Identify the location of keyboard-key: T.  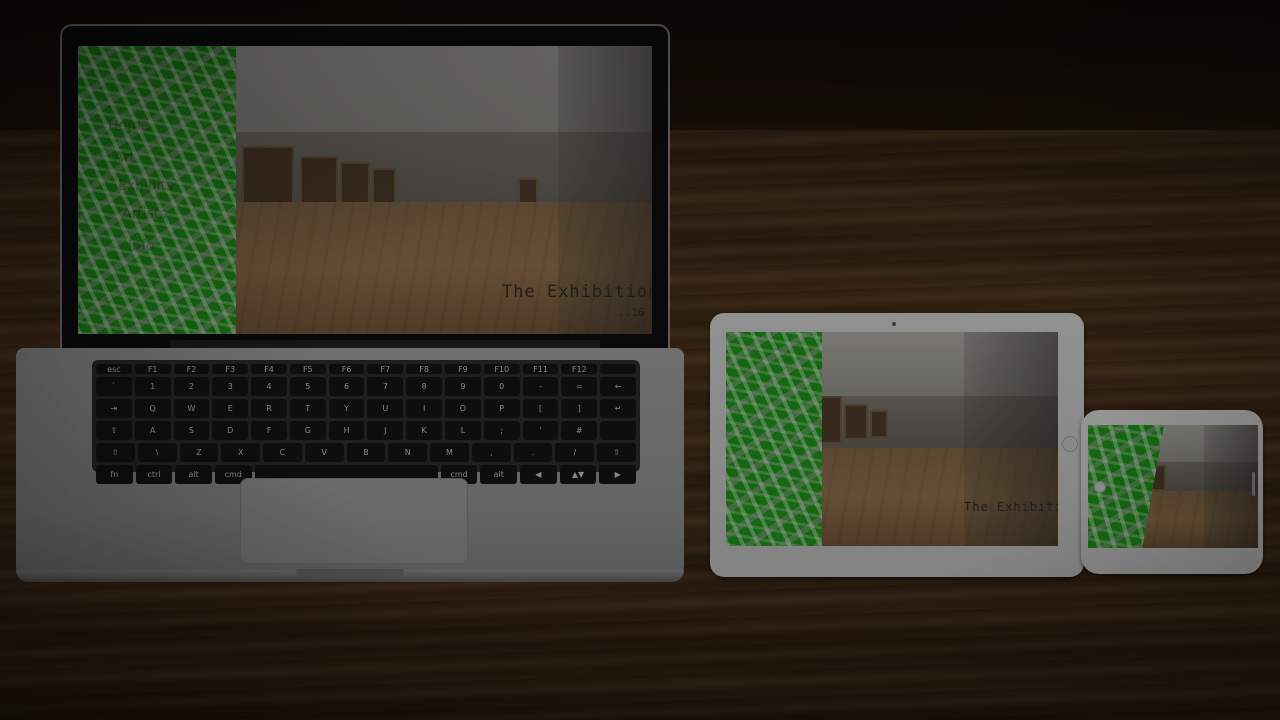
(307, 408).